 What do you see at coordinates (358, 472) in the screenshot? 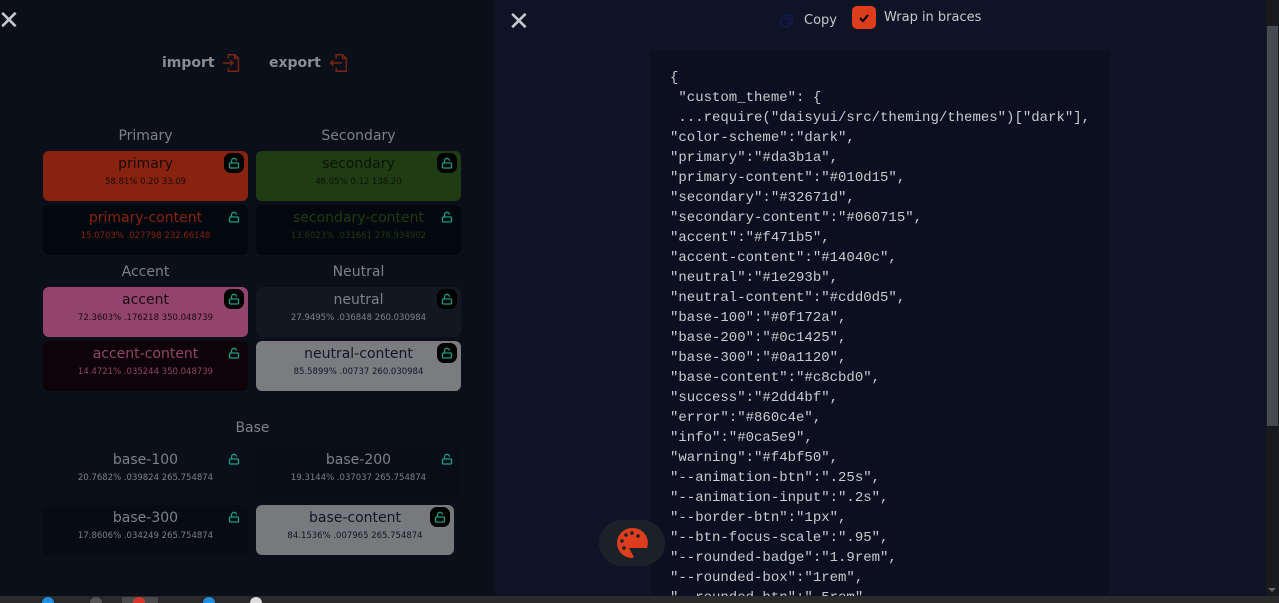
I see `color-card-base-200: base-200 19.3144% .037037 265.754874` at bounding box center [358, 472].